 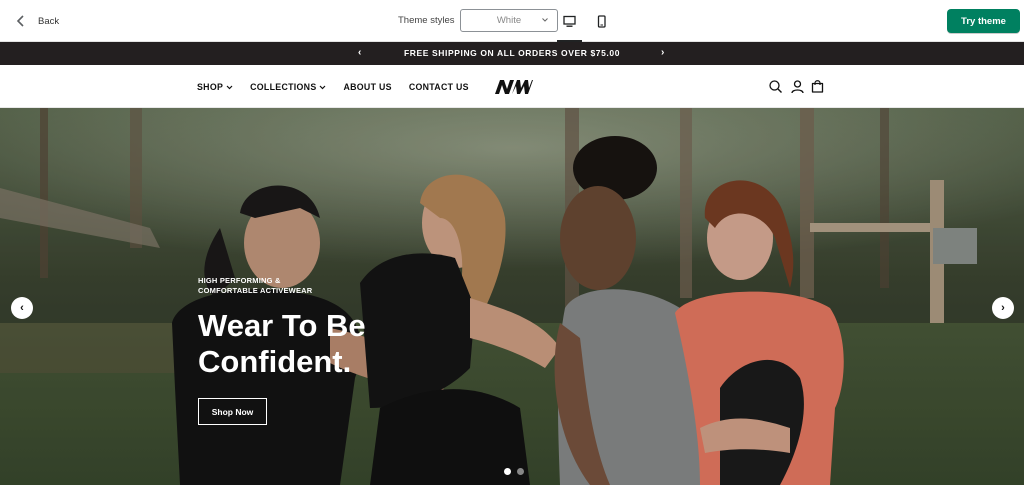 I want to click on shop-now-button: Shop Now, so click(x=232, y=411).